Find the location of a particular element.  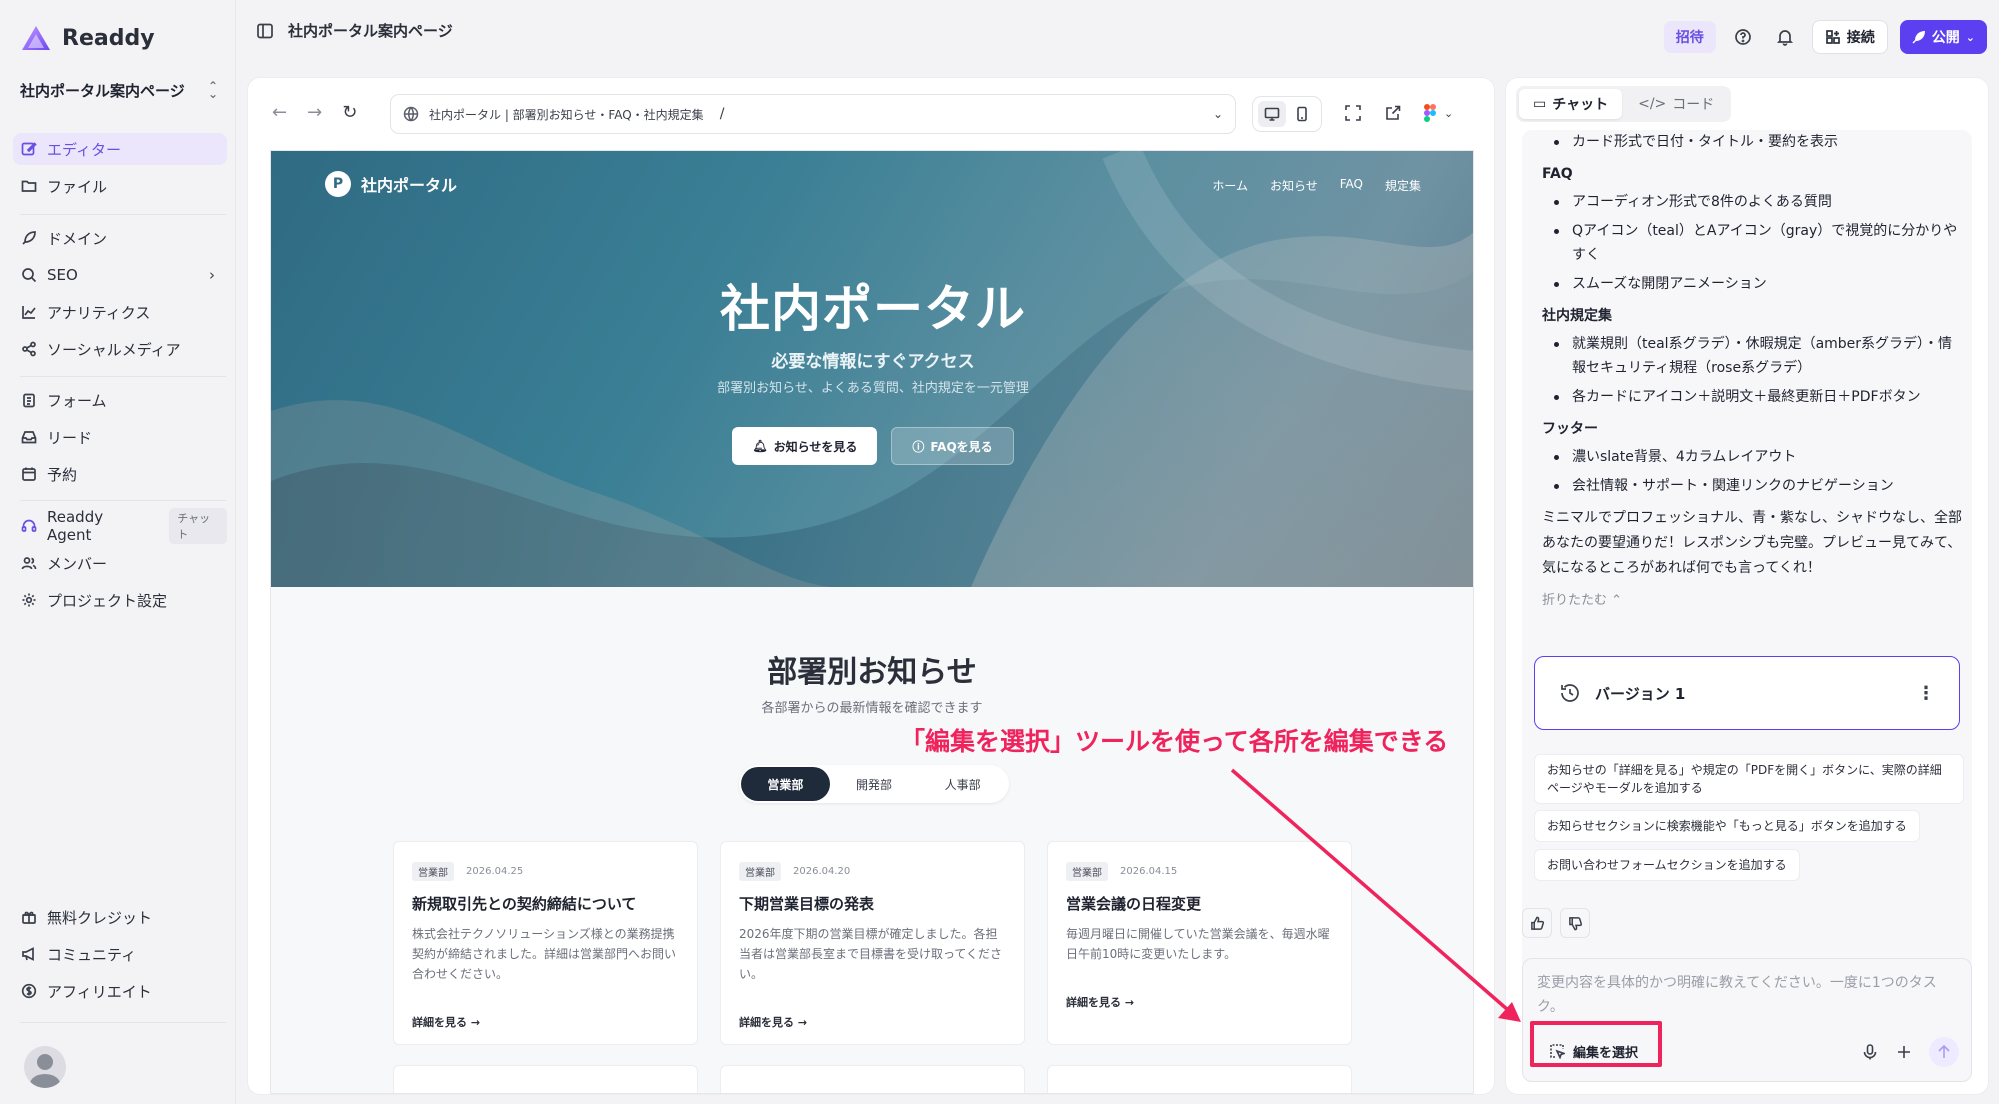

sidebar-item-label: ドメイン is located at coordinates (77, 238).